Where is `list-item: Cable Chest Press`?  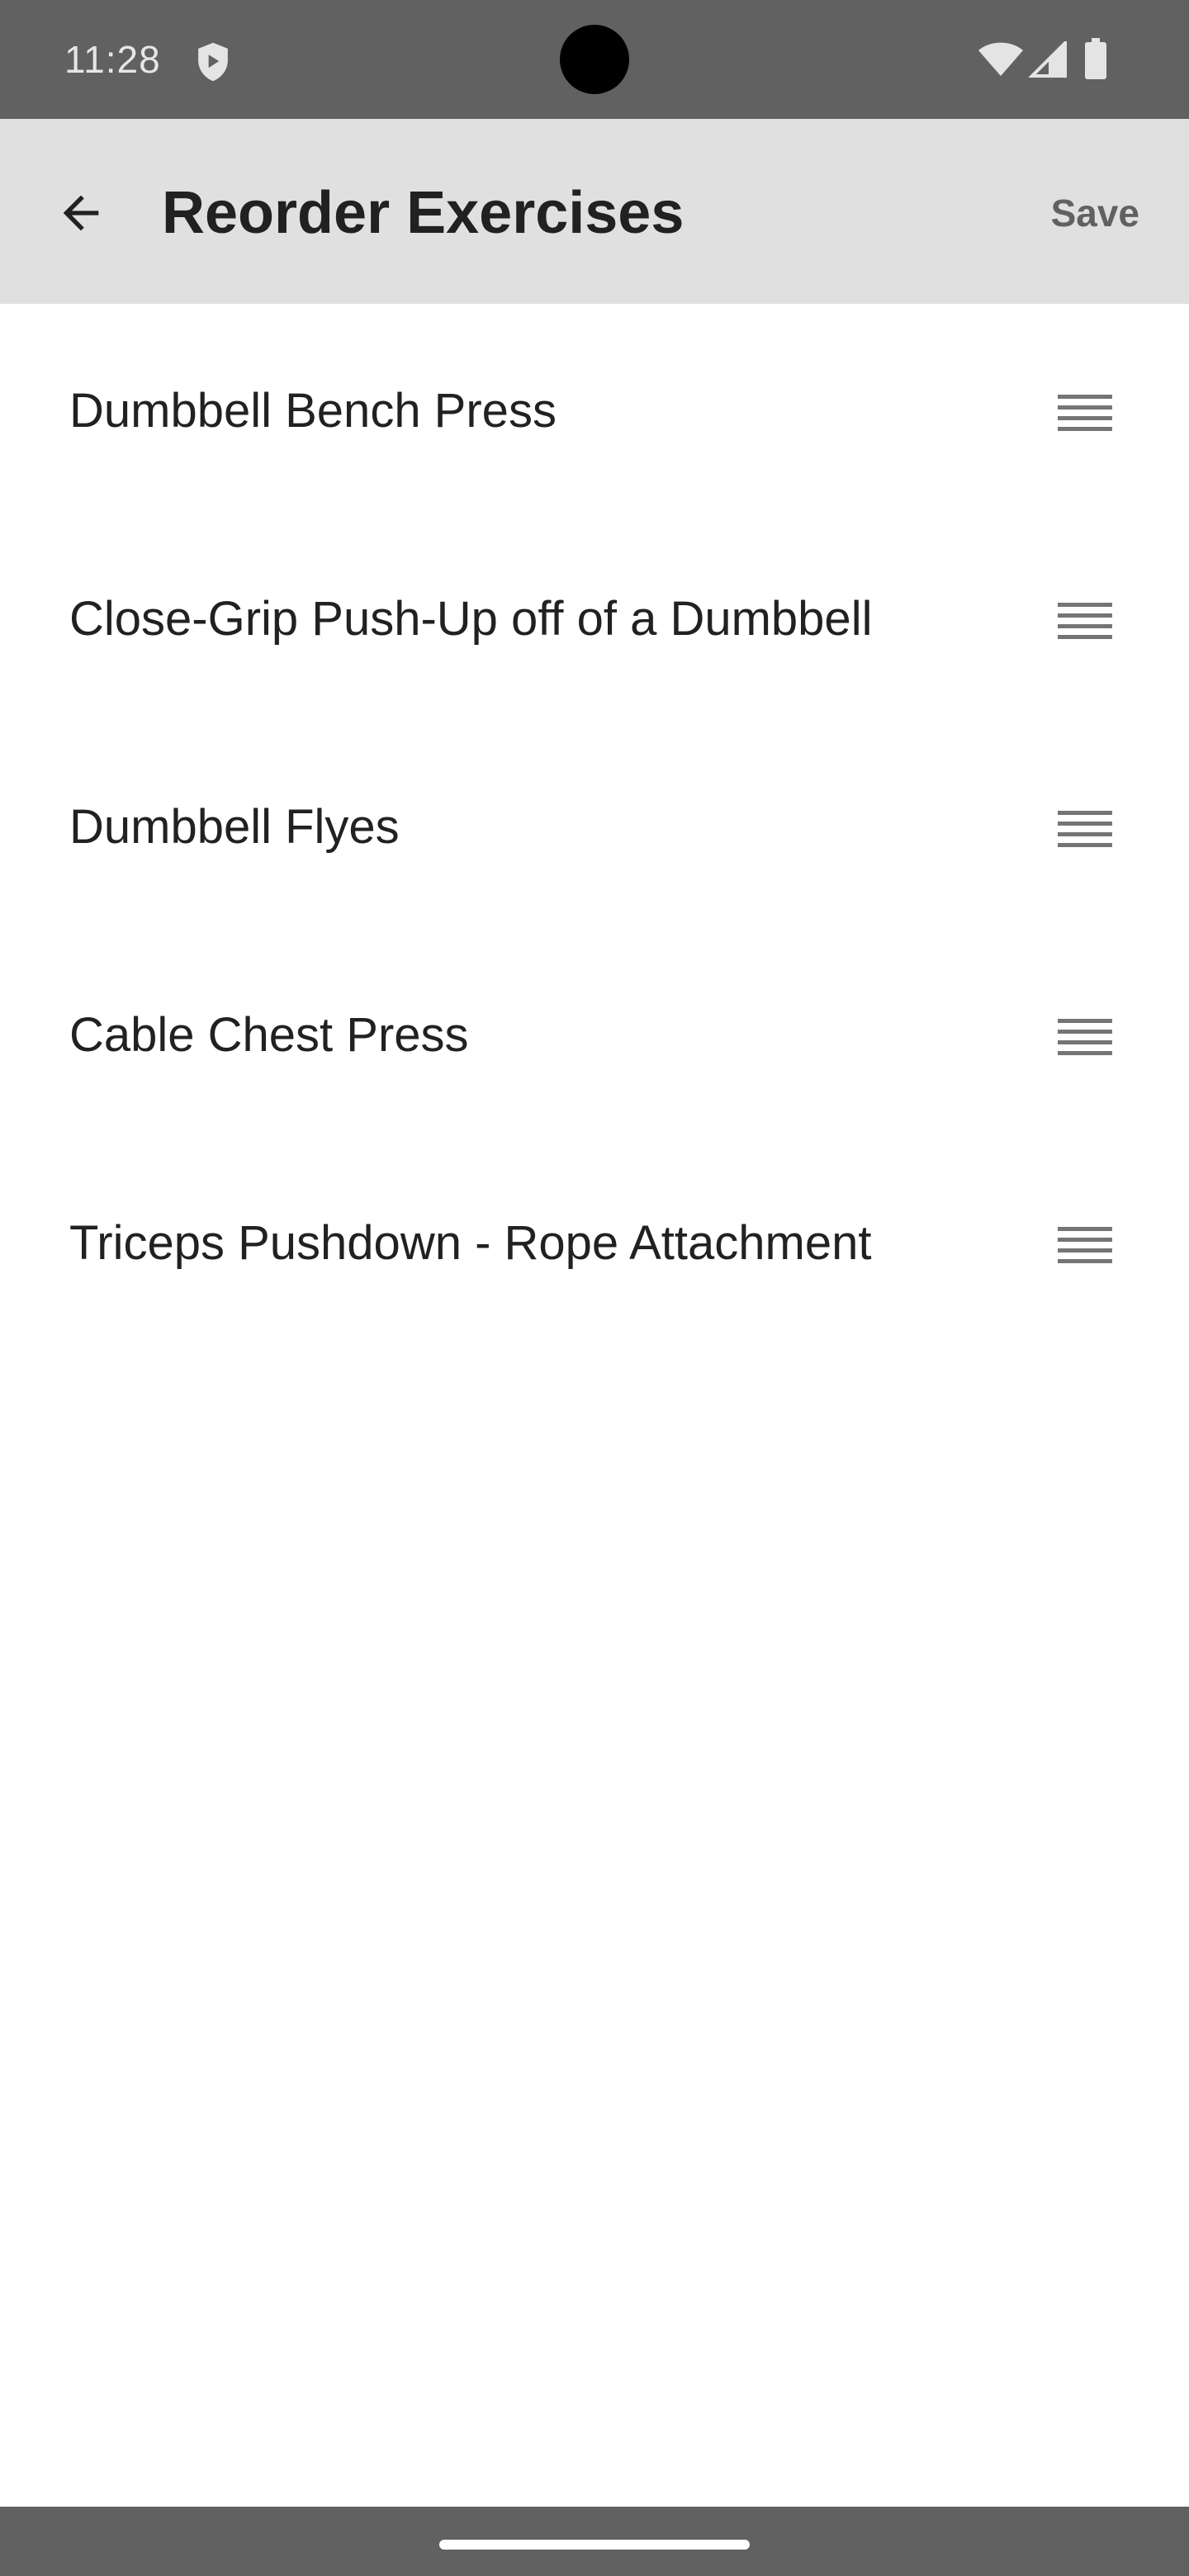 list-item: Cable Chest Press is located at coordinates (594, 1032).